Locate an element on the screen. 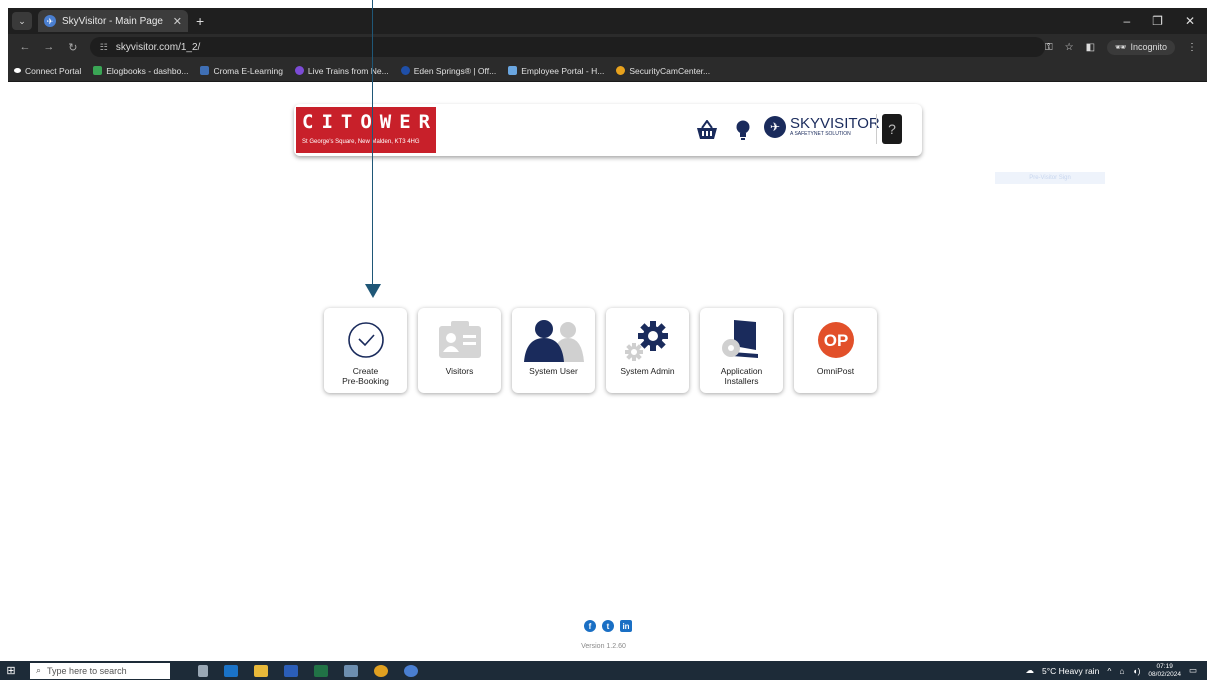 The image size is (1207, 680). window-controls: – ❐ ✕ is located at coordinates (1165, 21).